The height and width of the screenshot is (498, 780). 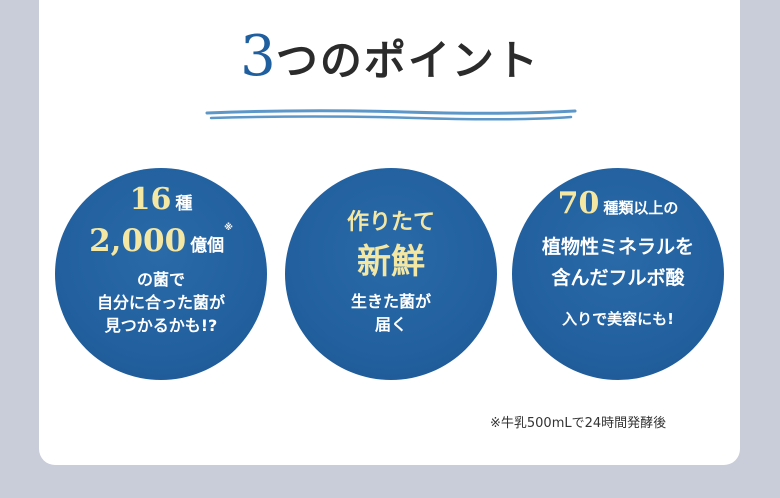 I want to click on point1-line1: 16 種, so click(x=161, y=199).